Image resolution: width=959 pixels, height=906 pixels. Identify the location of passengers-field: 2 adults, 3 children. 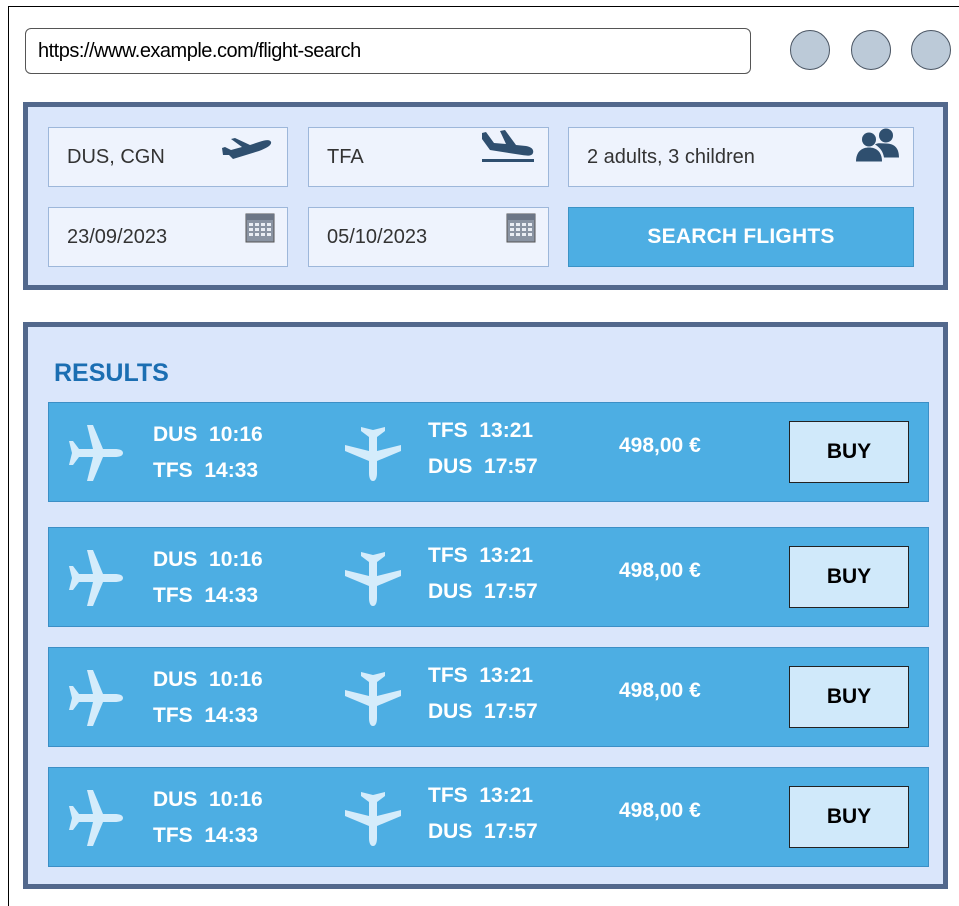
(741, 157).